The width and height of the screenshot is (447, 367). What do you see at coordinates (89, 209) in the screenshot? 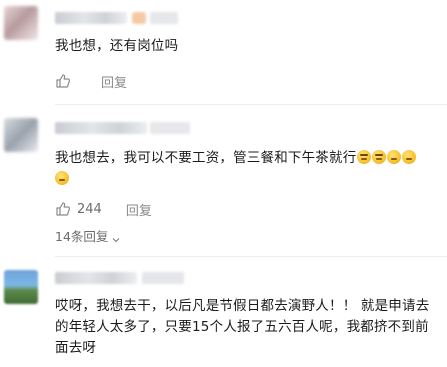
I see `like-count: 244` at bounding box center [89, 209].